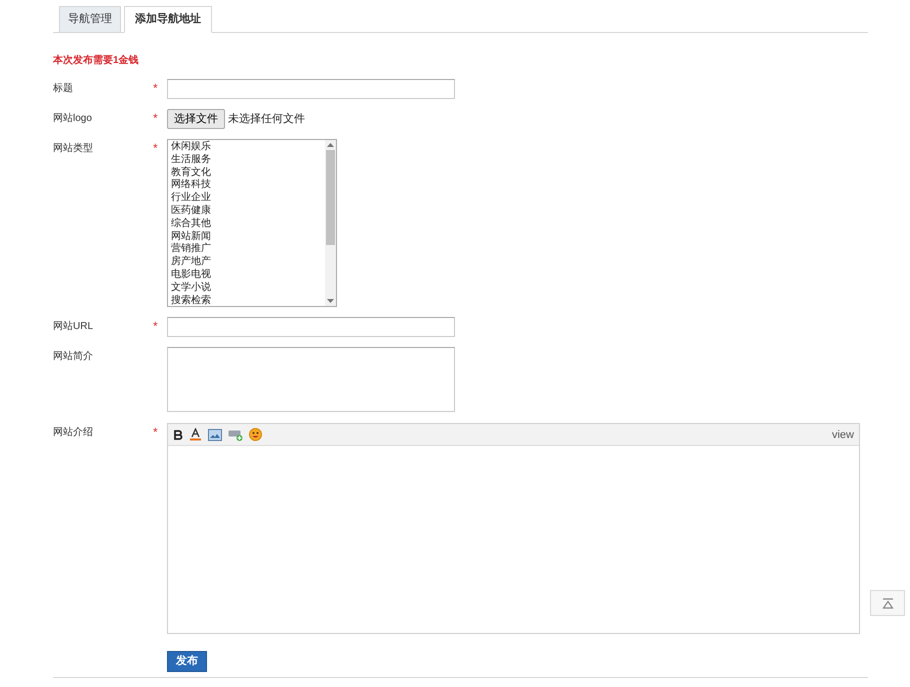 This screenshot has height=687, width=910. I want to click on list-option: 休闲娱乐, so click(246, 147).